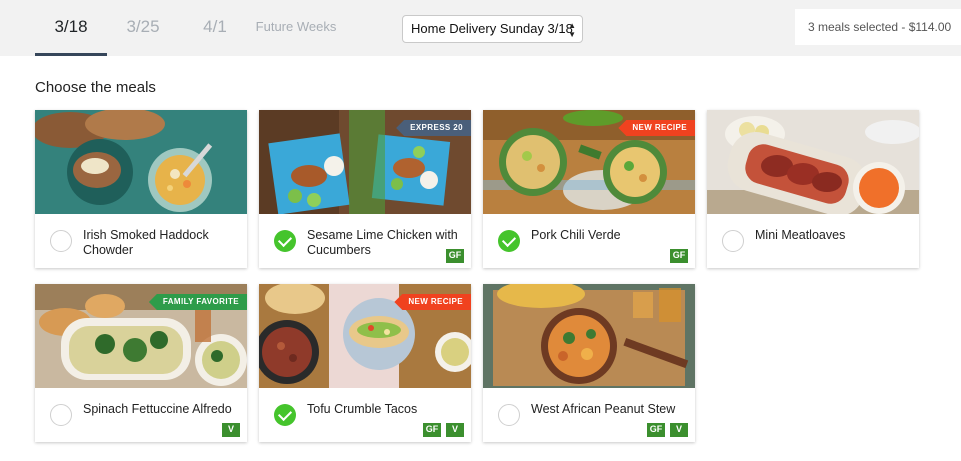 The width and height of the screenshot is (961, 461). I want to click on meal-name: Pork Chili Verde, so click(576, 235).